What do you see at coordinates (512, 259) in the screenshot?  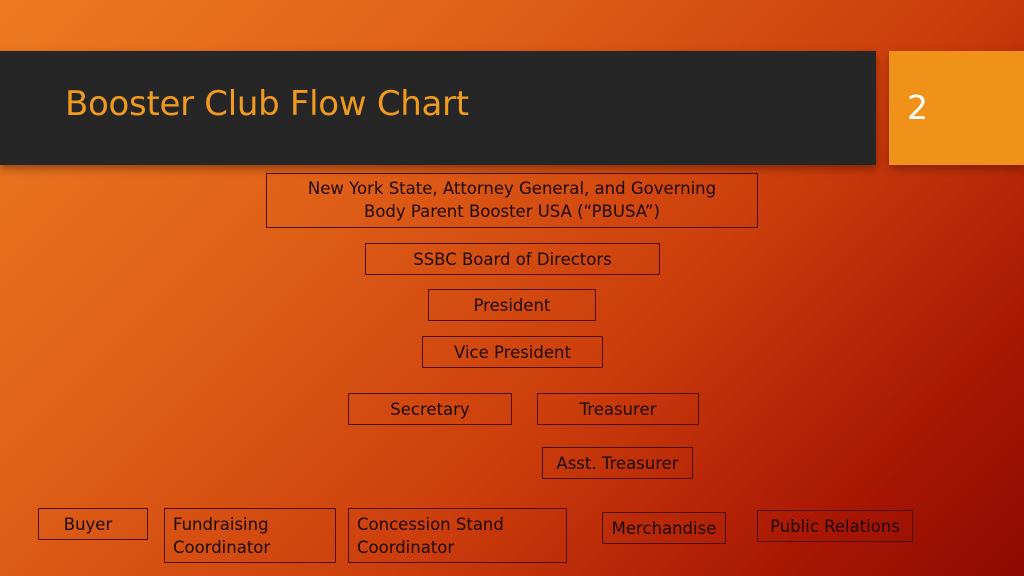 I see `node-board-of-directors: SSBC Board of Directors` at bounding box center [512, 259].